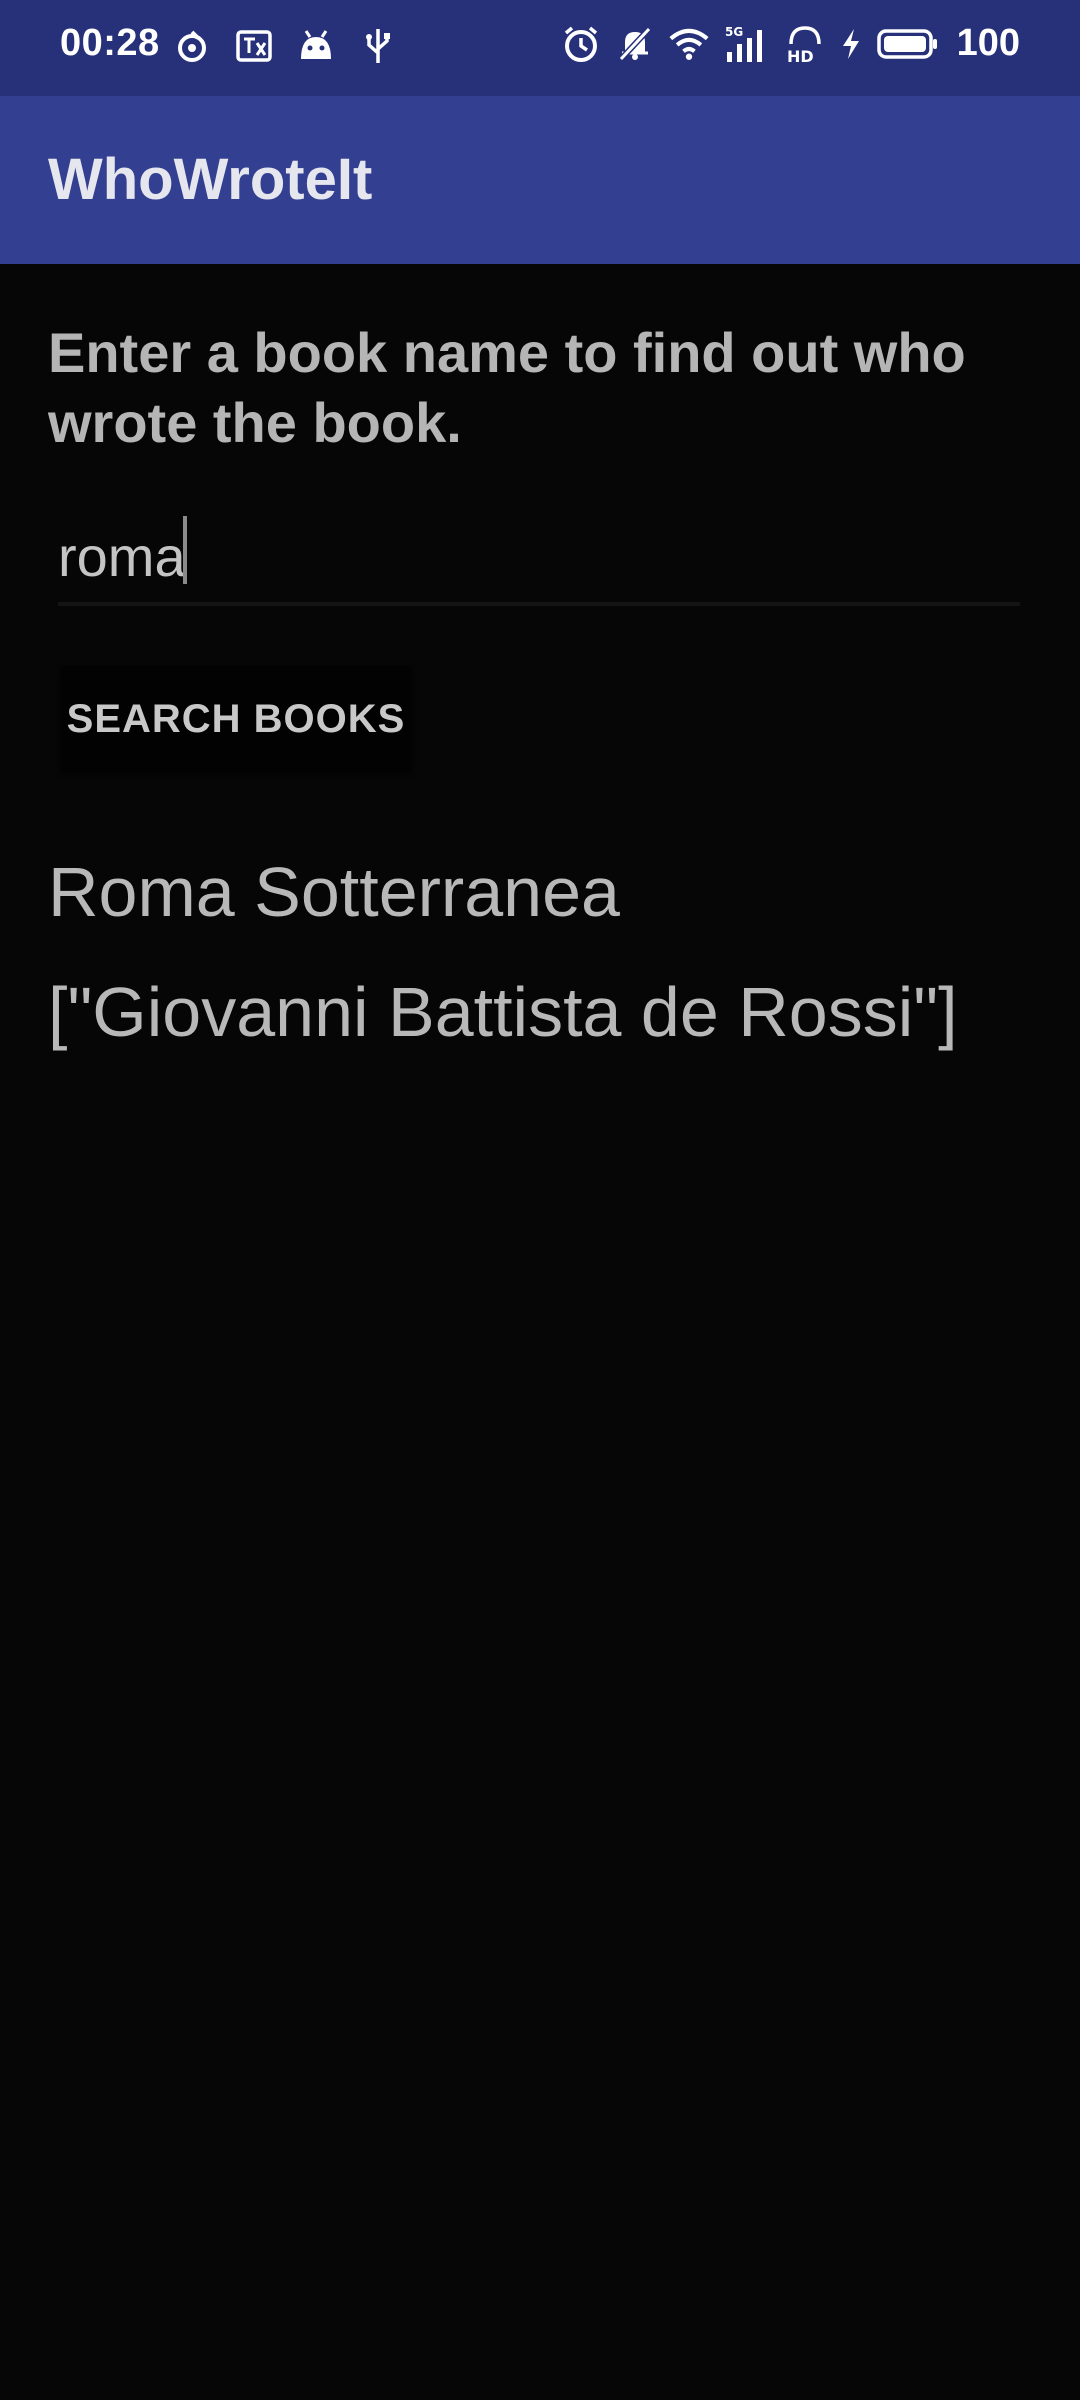 This screenshot has height=2400, width=1080. What do you see at coordinates (185, 550) in the screenshot?
I see `text-cursor` at bounding box center [185, 550].